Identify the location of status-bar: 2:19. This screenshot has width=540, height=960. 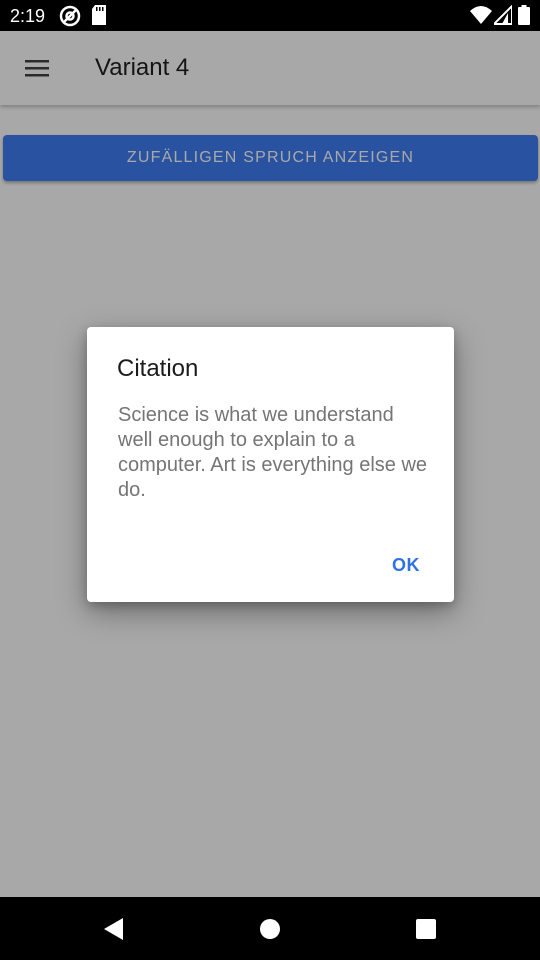
(270, 15).